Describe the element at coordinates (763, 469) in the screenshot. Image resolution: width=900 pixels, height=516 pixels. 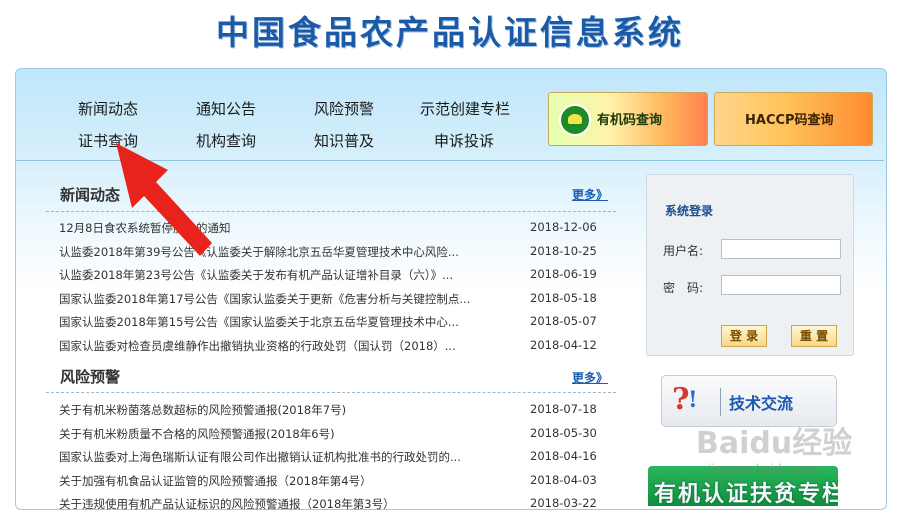
I see `watermark-url: jingyan.baidu.com` at that location.